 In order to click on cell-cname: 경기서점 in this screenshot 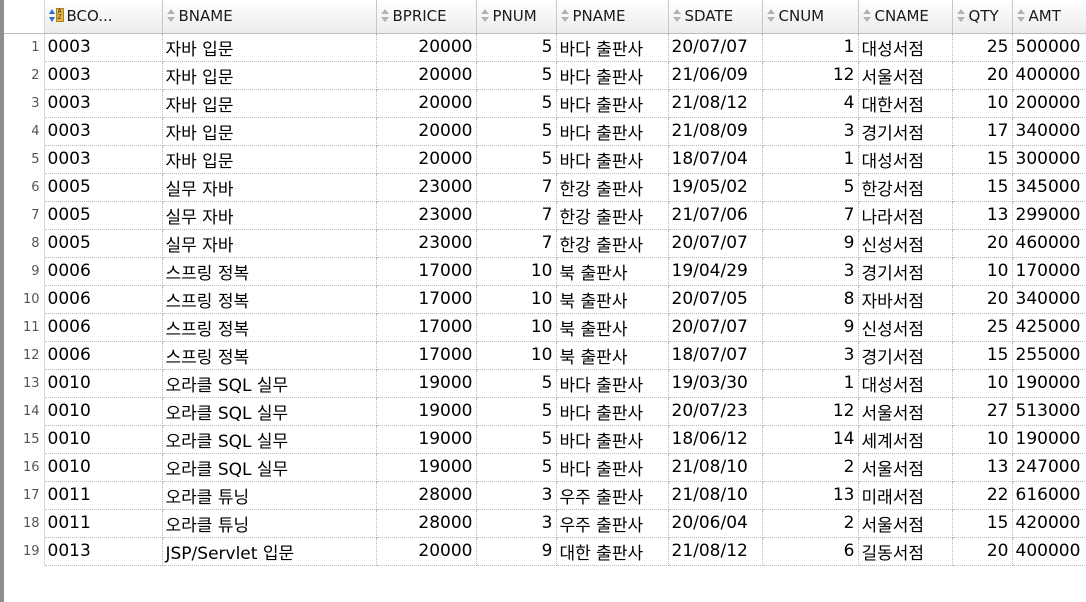, I will do `click(905, 271)`.